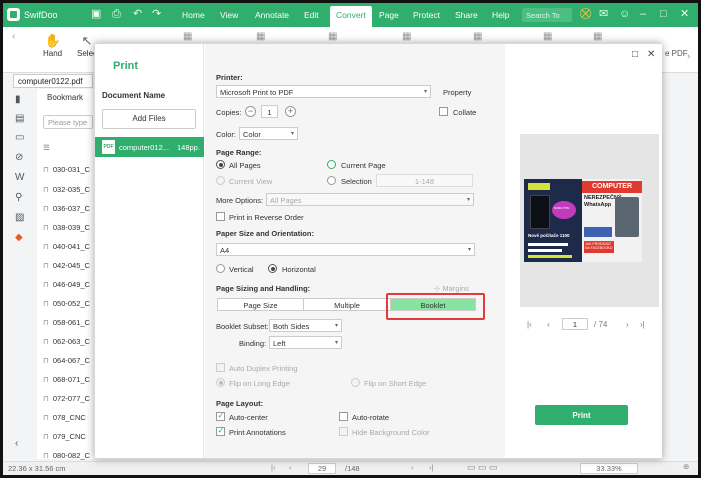 The height and width of the screenshot is (478, 701). What do you see at coordinates (19, 237) in the screenshot?
I see `gift-icon: ◆` at bounding box center [19, 237].